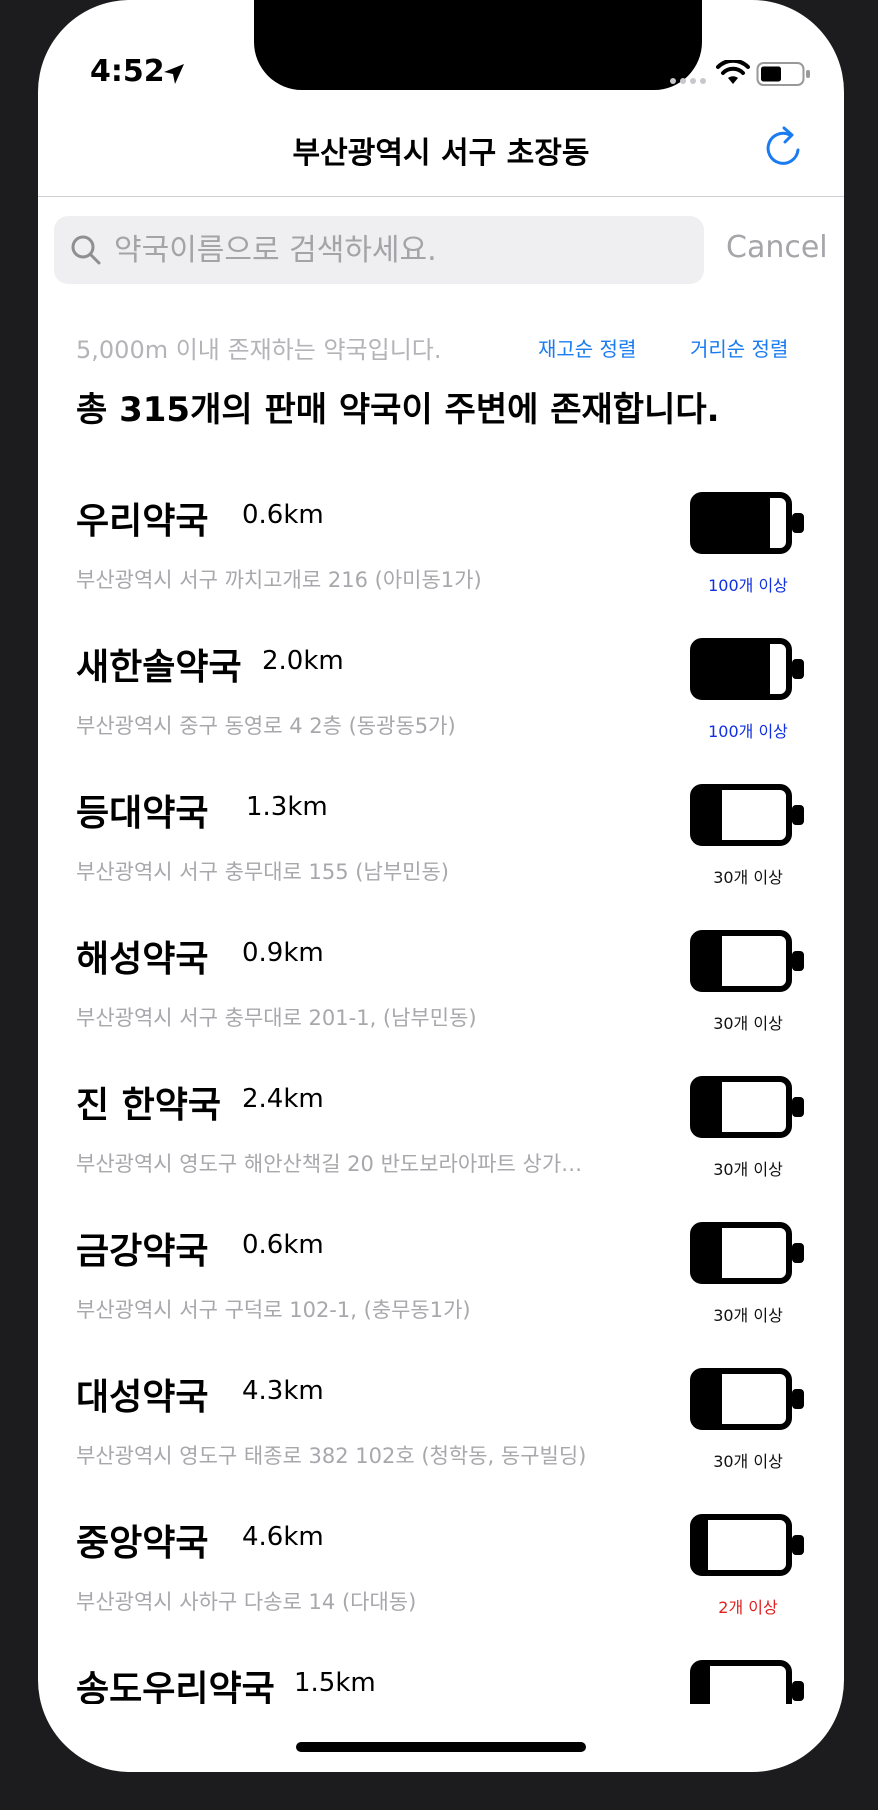  Describe the element at coordinates (142, 1251) in the screenshot. I see `pharmacy-name: 금강약국` at that location.